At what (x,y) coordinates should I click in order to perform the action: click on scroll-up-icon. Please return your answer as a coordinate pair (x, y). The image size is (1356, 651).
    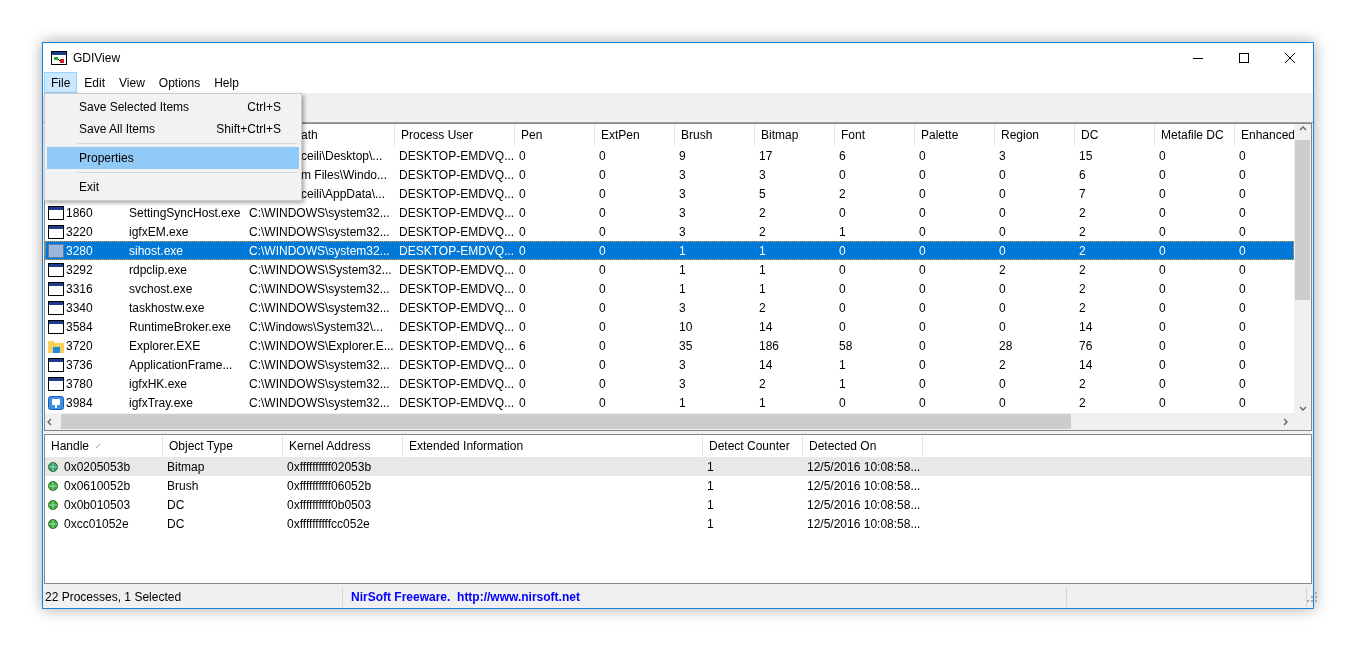
    Looking at the image, I should click on (1302, 128).